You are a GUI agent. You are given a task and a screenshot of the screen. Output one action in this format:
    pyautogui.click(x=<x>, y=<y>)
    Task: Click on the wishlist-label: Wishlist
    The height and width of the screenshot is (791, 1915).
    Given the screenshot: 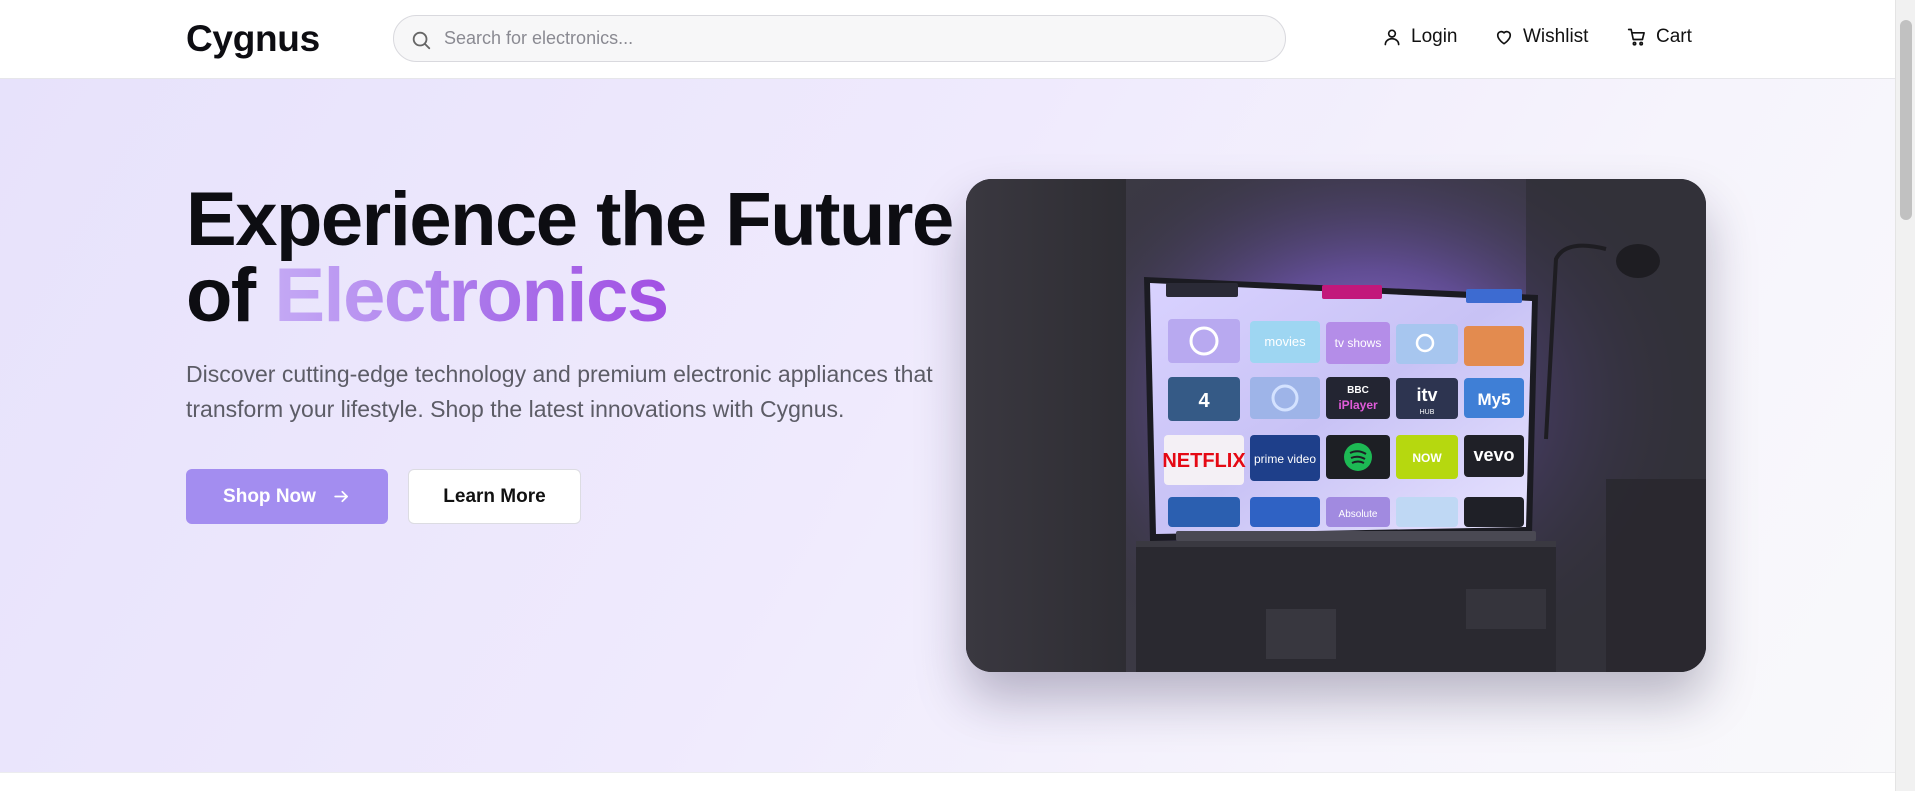 What is the action you would take?
    pyautogui.click(x=1556, y=36)
    